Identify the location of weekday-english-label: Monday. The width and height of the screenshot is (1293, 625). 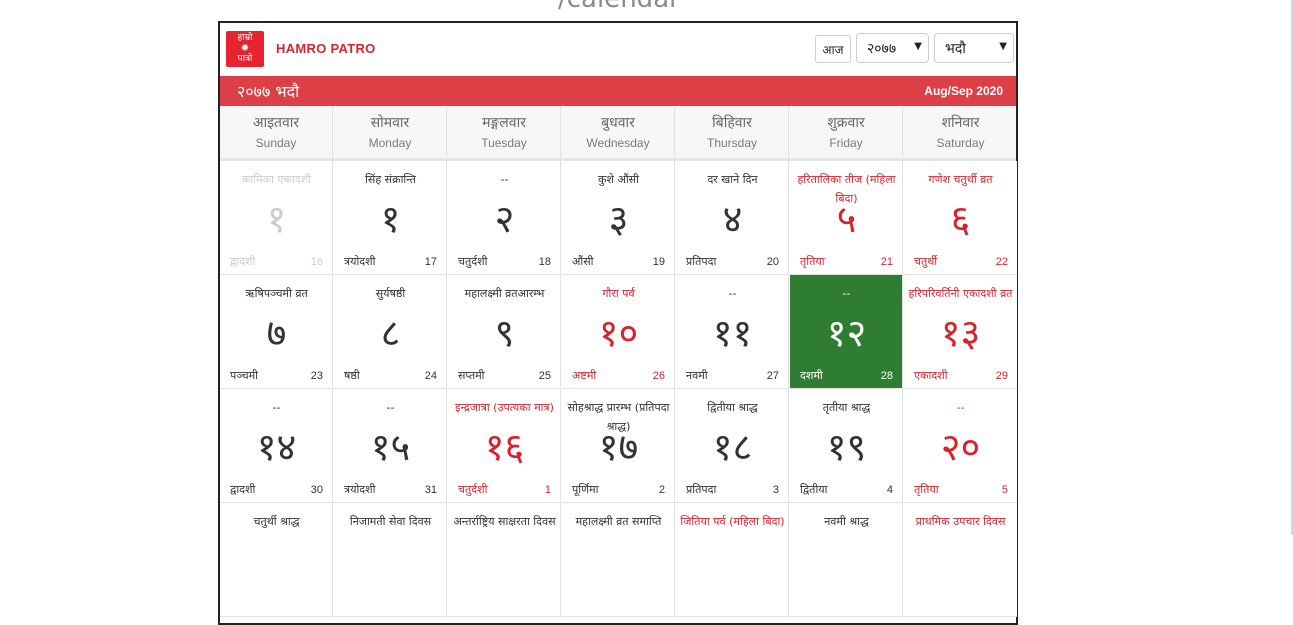
(390, 143).